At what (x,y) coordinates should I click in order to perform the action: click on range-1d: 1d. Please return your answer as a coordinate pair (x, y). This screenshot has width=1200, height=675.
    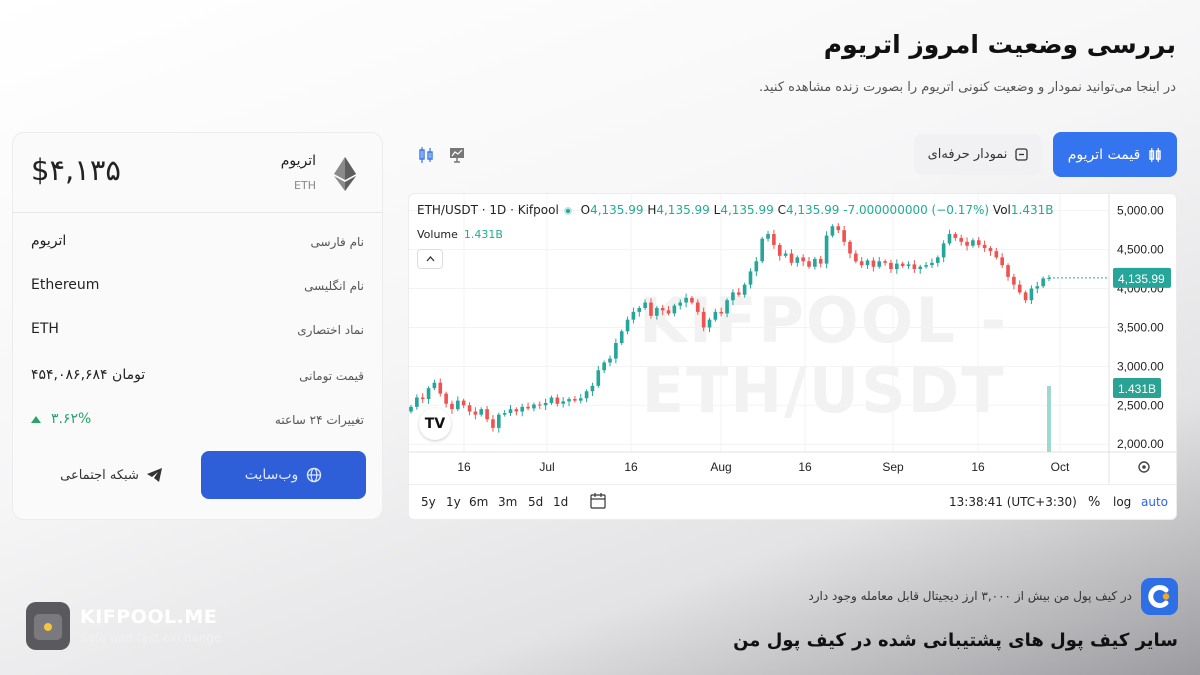
    Looking at the image, I should click on (560, 502).